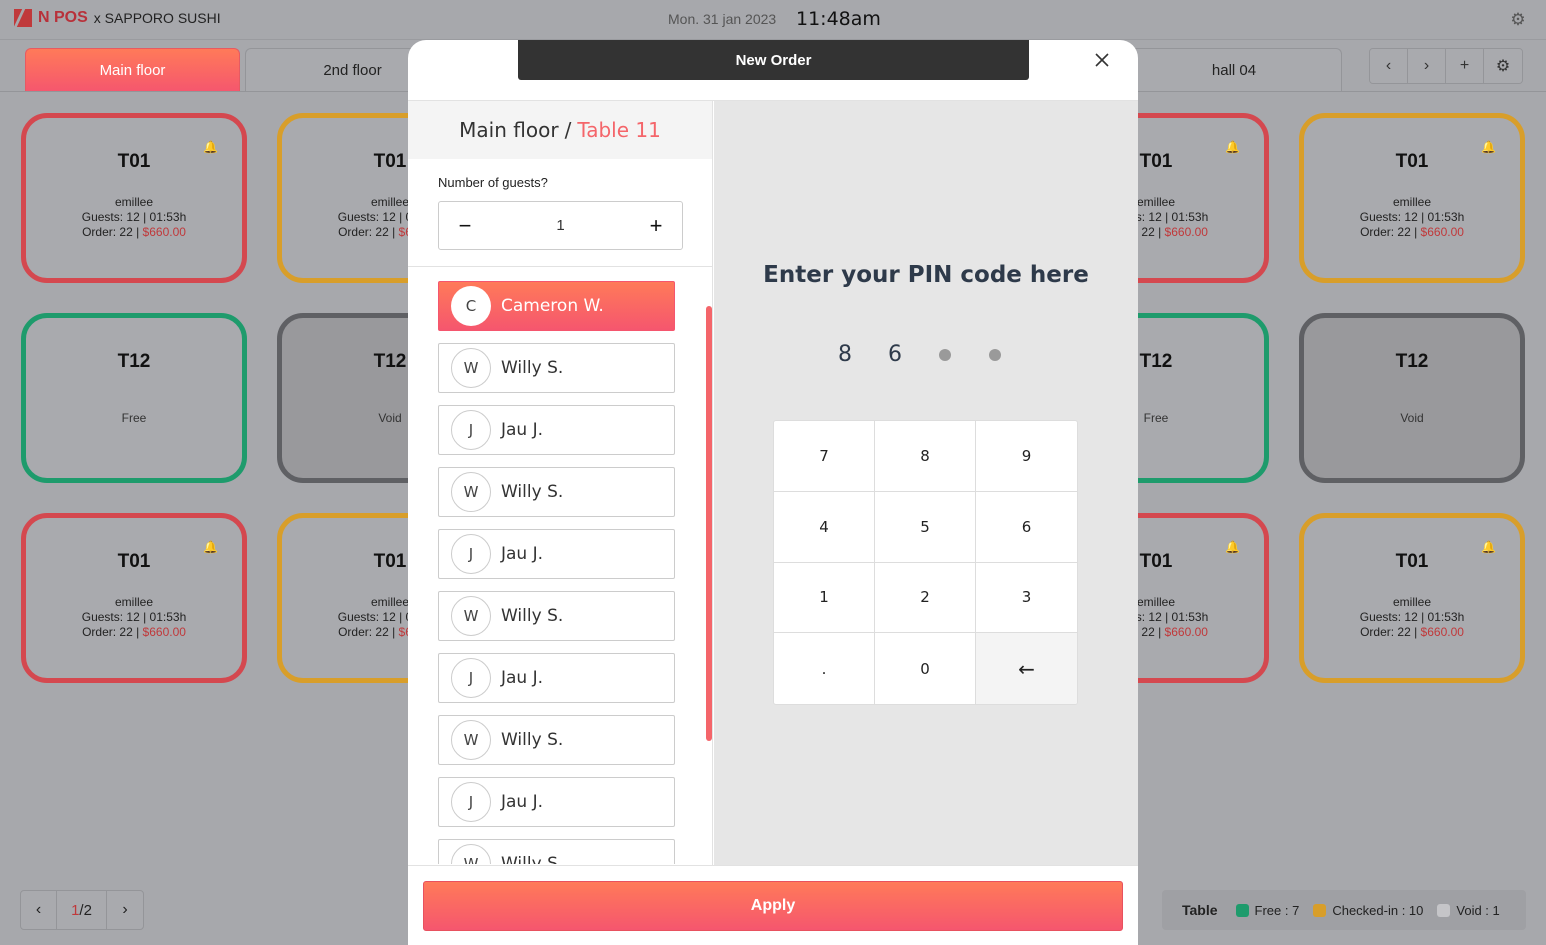 This screenshot has width=1546, height=945. What do you see at coordinates (838, 19) in the screenshot?
I see `current-time: 11:48am` at bounding box center [838, 19].